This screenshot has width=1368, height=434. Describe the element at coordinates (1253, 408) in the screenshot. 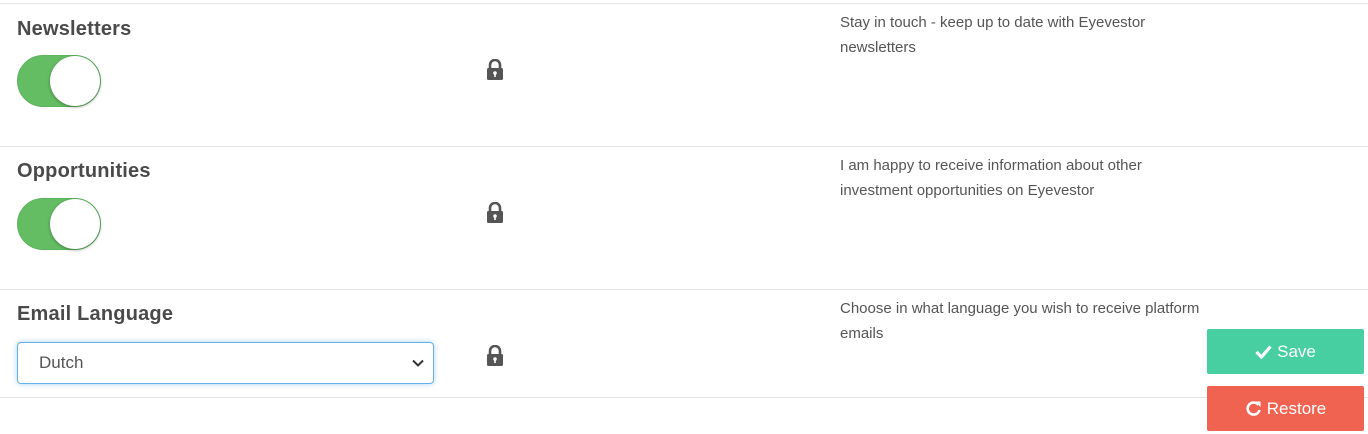

I see `refresh-icon` at that location.